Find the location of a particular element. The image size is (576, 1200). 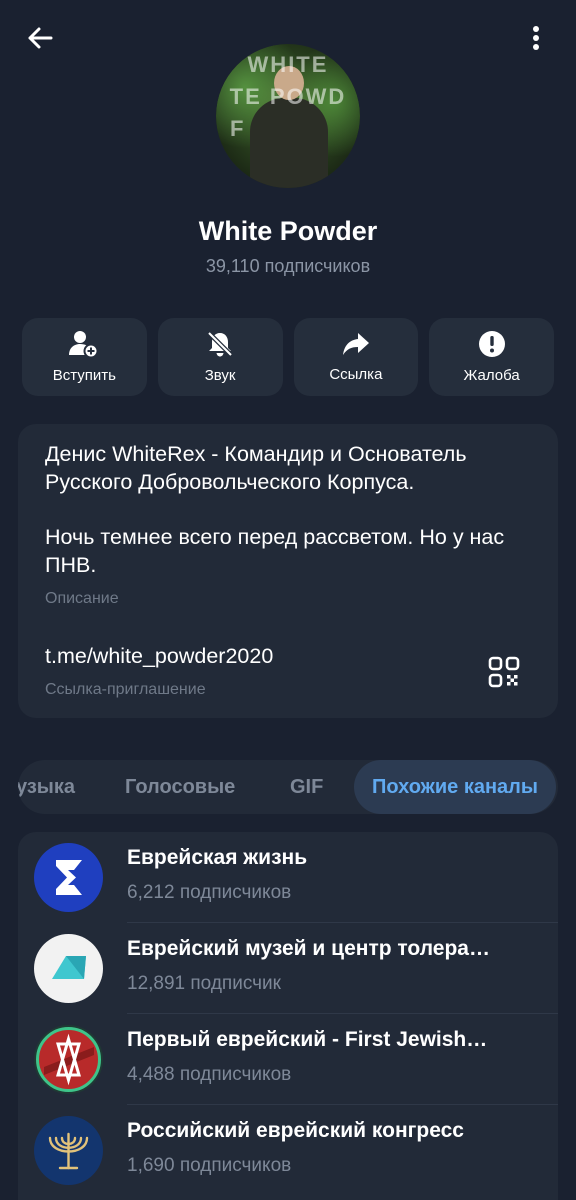

arrow-left-icon is located at coordinates (40, 38).